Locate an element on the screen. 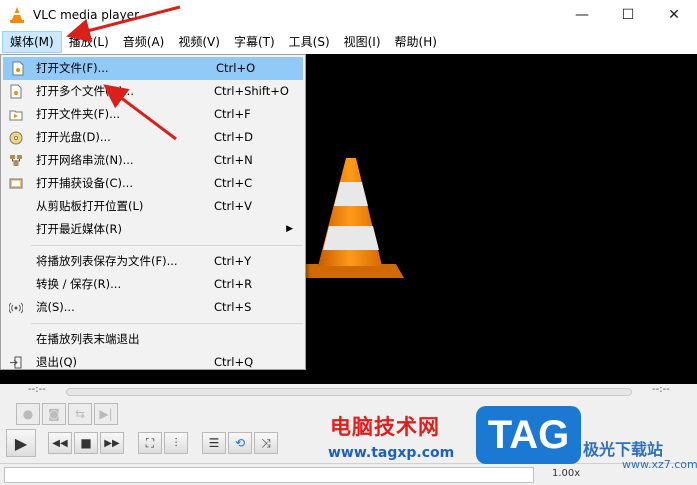 The image size is (697, 485). menu-save-playlist: 将播放列表保存为文件(F)... Ctrl+Y is located at coordinates (153, 261).